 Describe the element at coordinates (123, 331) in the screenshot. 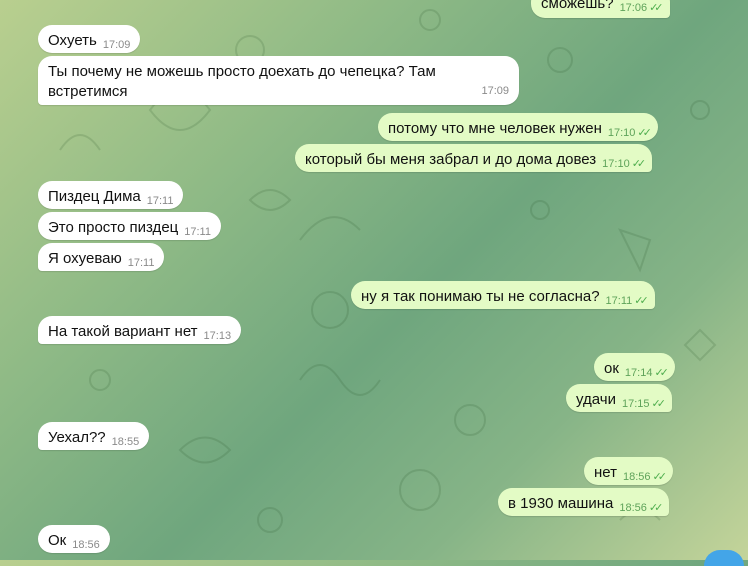

I see `message-text: На такой вариант нет` at that location.